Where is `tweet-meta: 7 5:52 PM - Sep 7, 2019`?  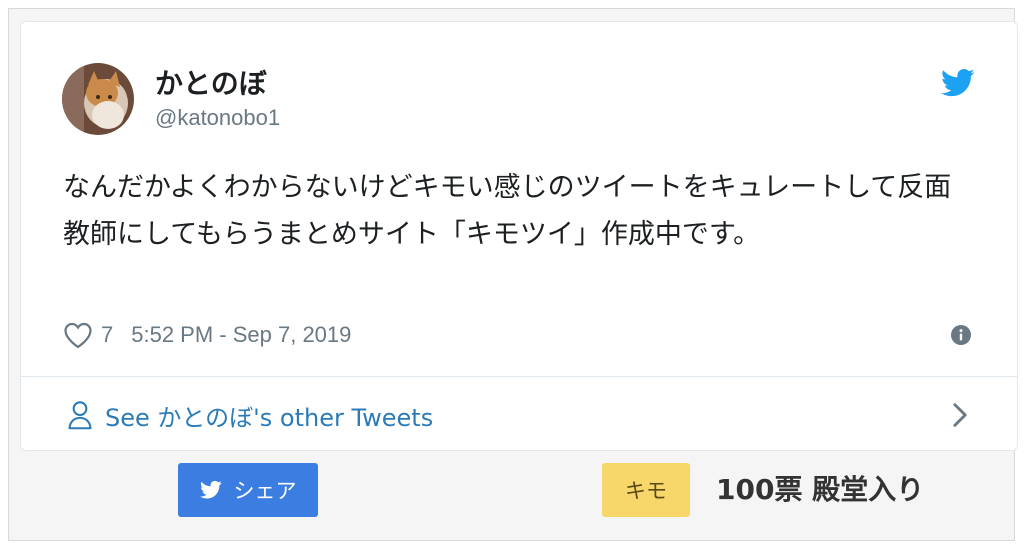
tweet-meta: 7 5:52 PM - Sep 7, 2019 is located at coordinates (207, 335).